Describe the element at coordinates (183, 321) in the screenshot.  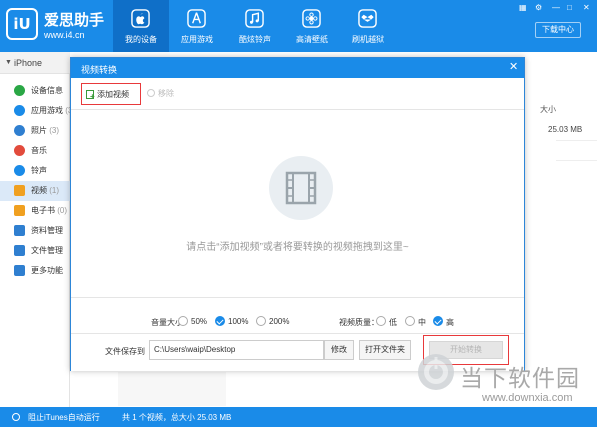
I see `volume-50-radio` at that location.